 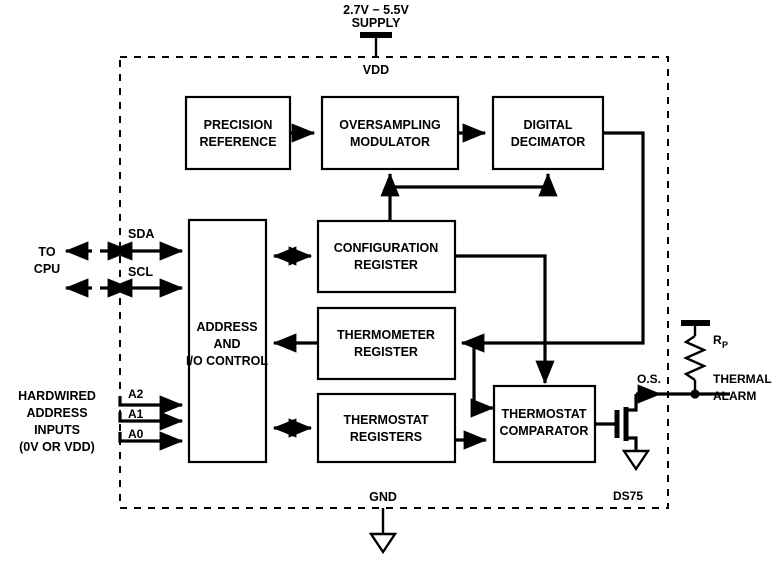 I want to click on to-cpu-label-line2: CPU, so click(x=47, y=269).